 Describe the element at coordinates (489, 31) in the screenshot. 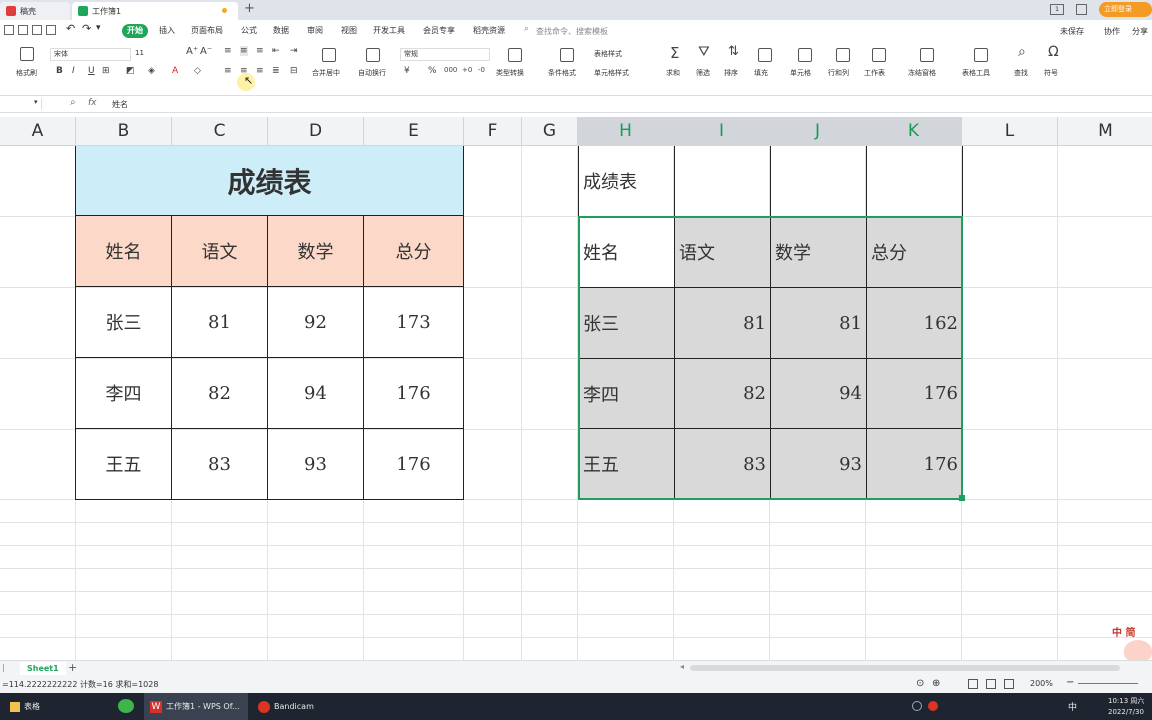

I see `menu-resources: 稻壳资源` at that location.